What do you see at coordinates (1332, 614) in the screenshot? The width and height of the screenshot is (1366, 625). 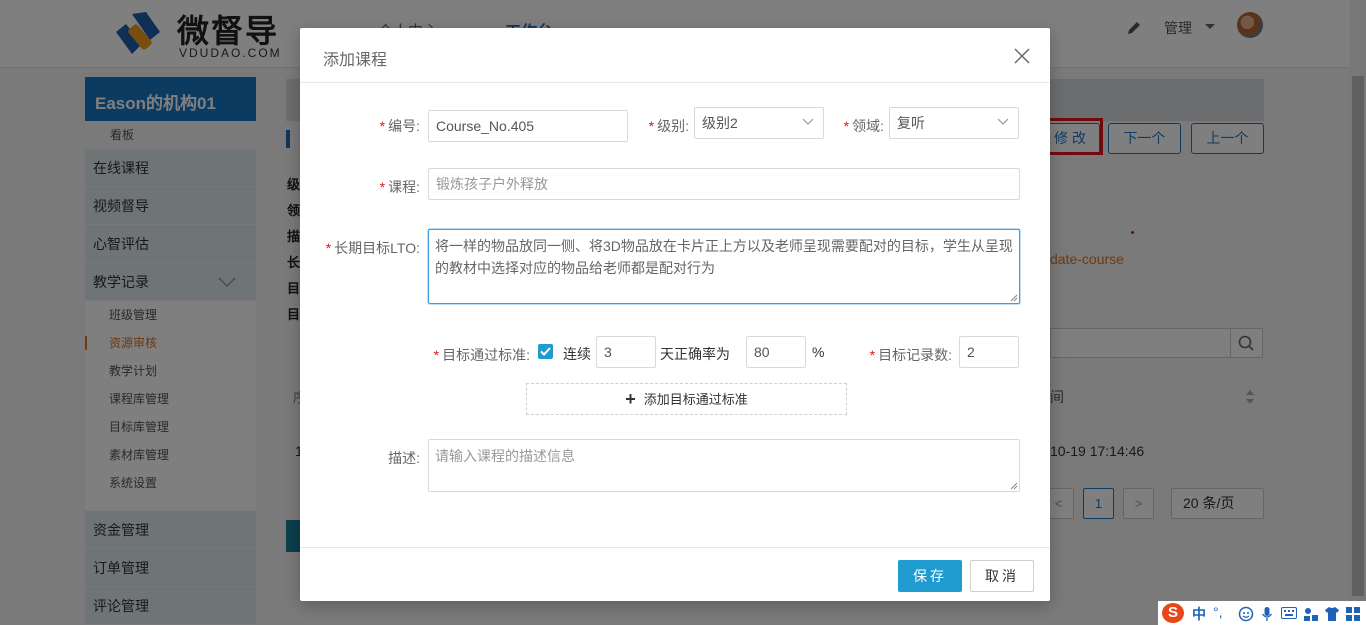 I see `skin-shirt-icon` at bounding box center [1332, 614].